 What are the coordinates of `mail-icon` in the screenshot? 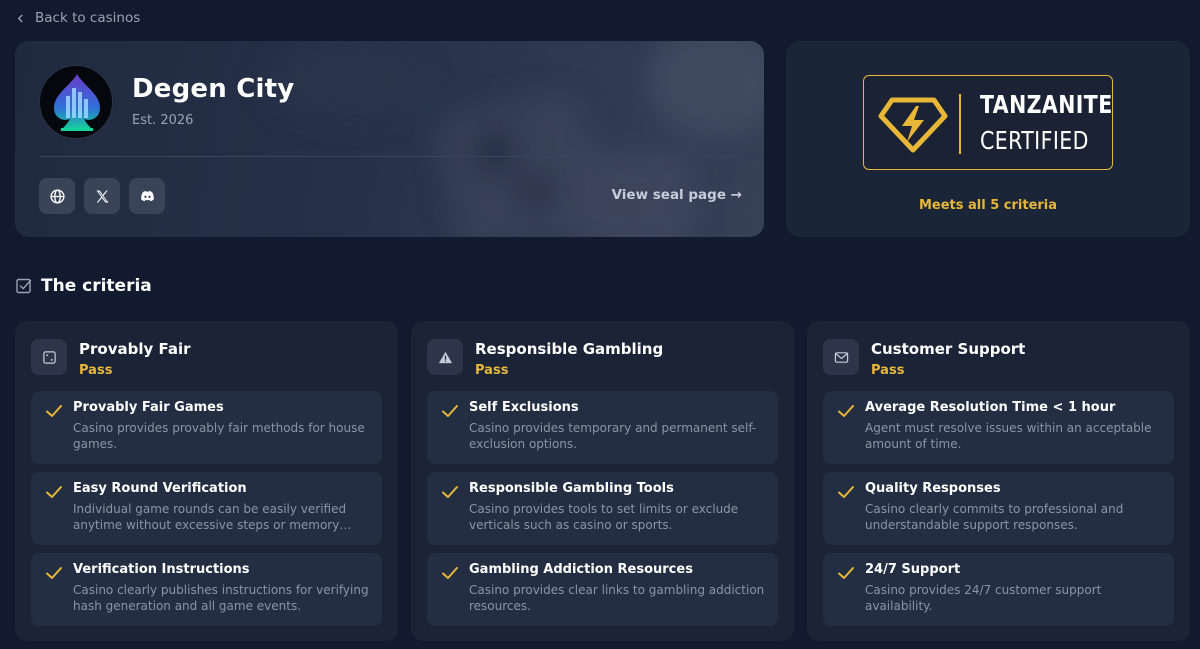 It's located at (841, 357).